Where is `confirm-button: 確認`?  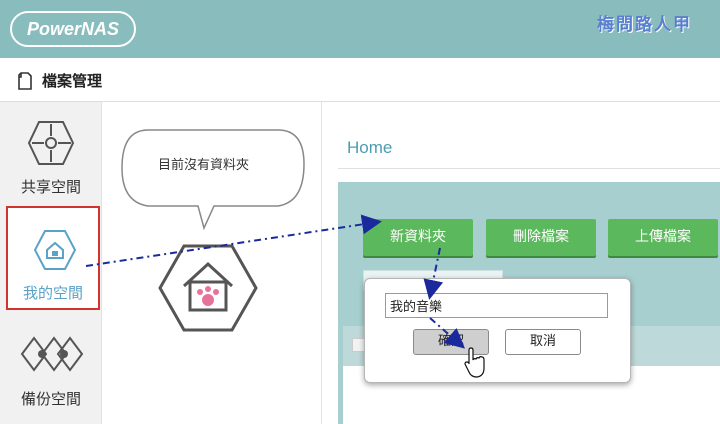
confirm-button: 確認 is located at coordinates (451, 342).